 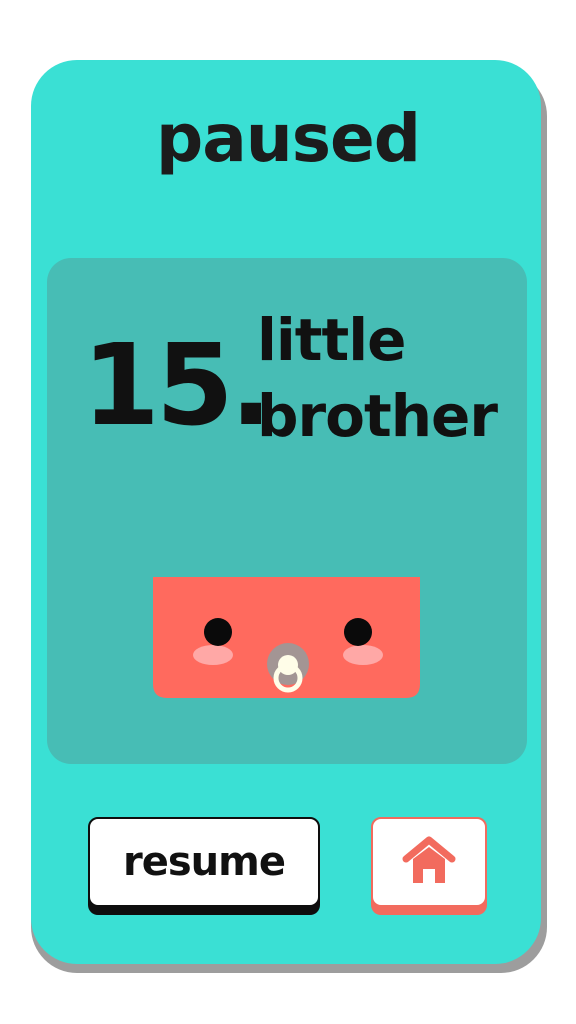 I want to click on home-button, so click(x=429, y=866).